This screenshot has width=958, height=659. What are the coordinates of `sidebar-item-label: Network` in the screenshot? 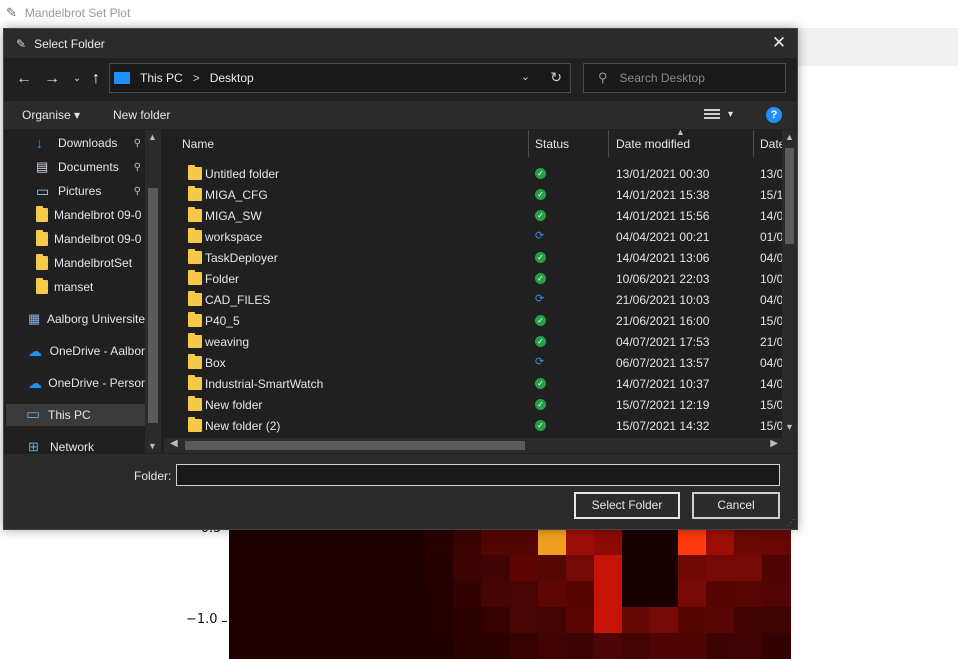 It's located at (72, 446).